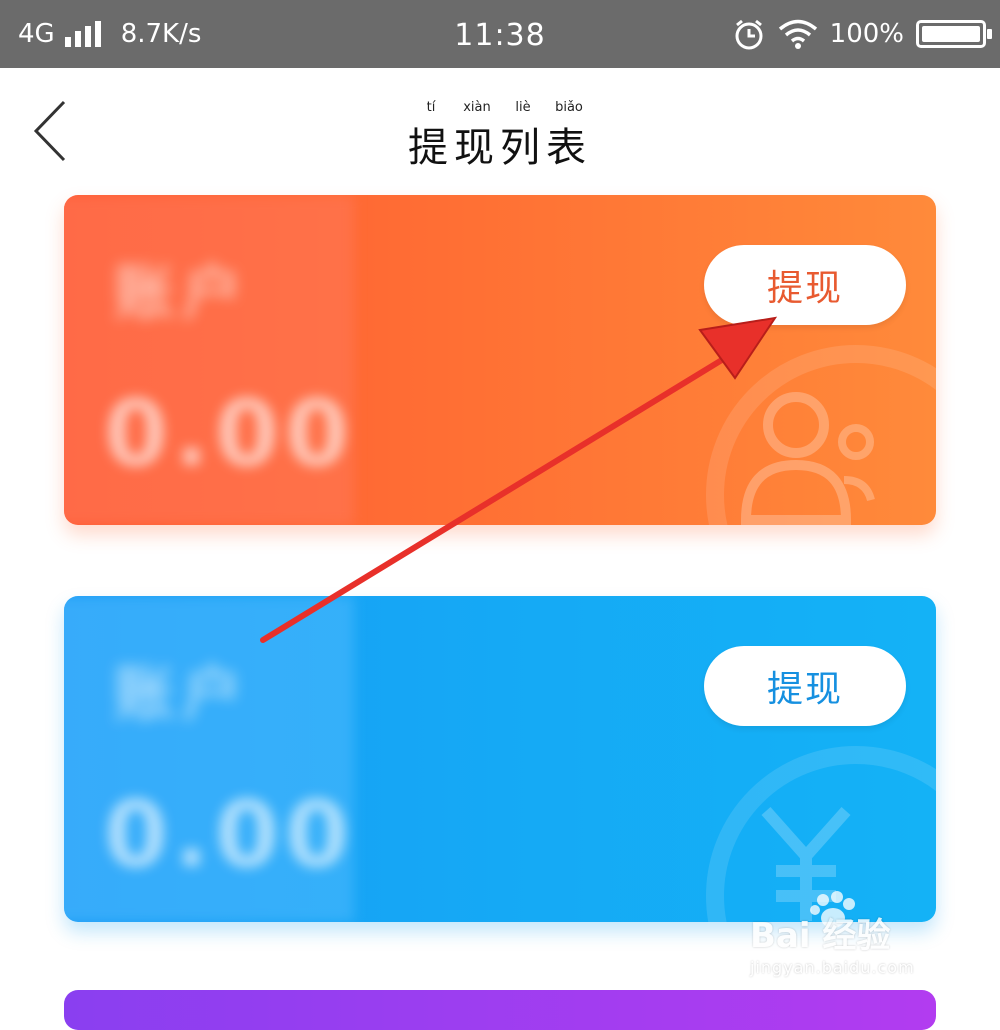  Describe the element at coordinates (431, 107) in the screenshot. I see `pinyin-syllable: tí` at that location.